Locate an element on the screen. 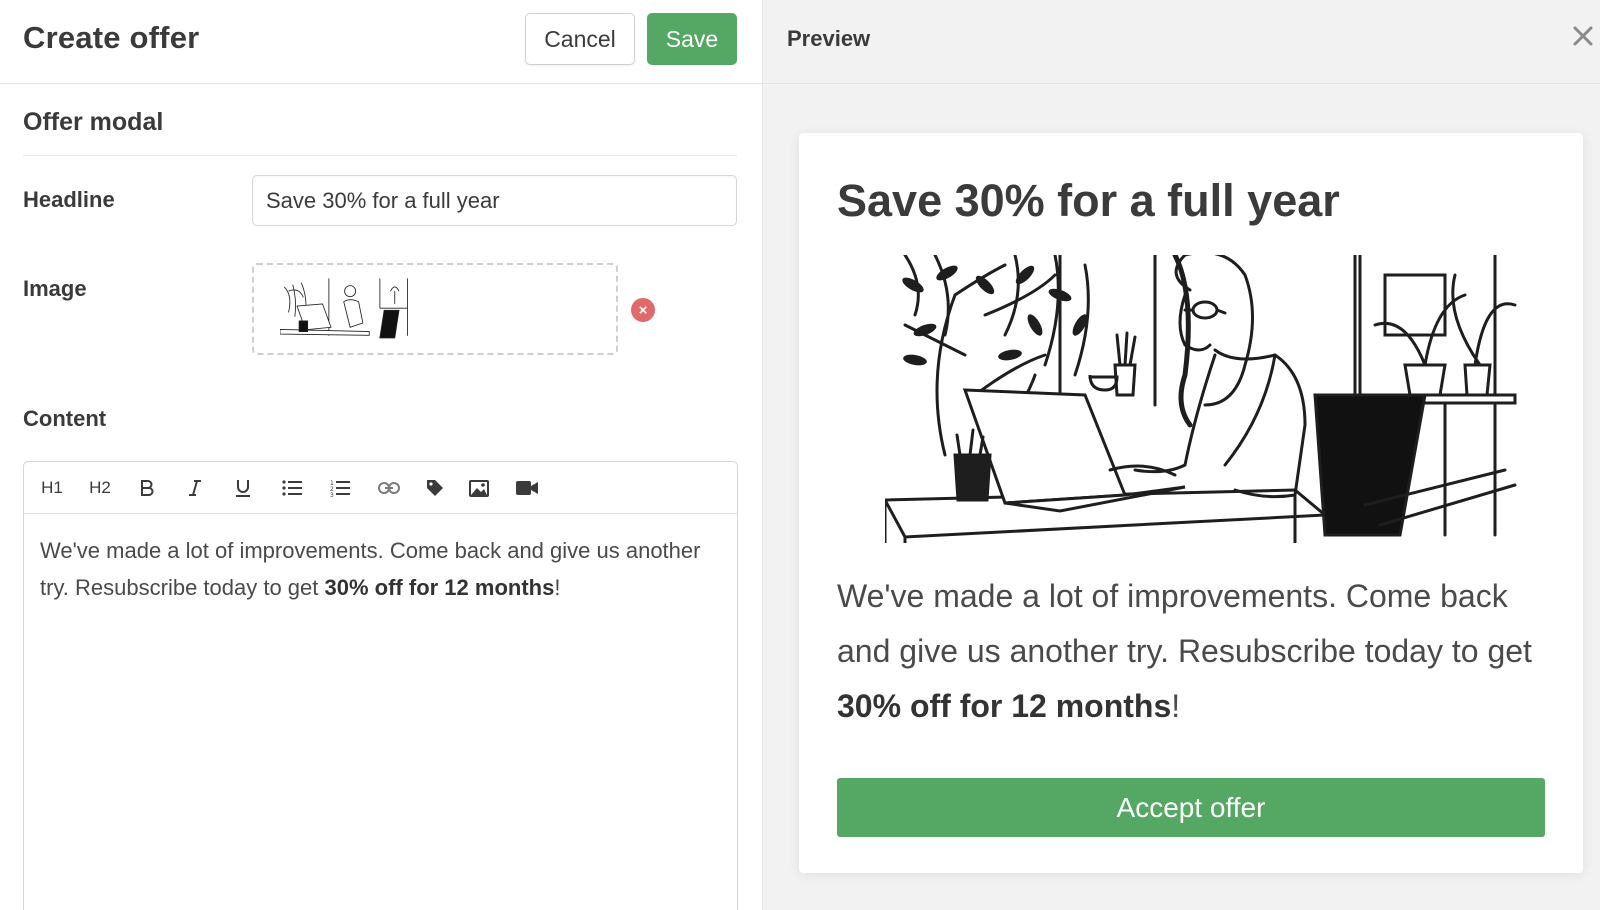 This screenshot has height=910, width=1600. offer-illustration is located at coordinates (1205, 399).